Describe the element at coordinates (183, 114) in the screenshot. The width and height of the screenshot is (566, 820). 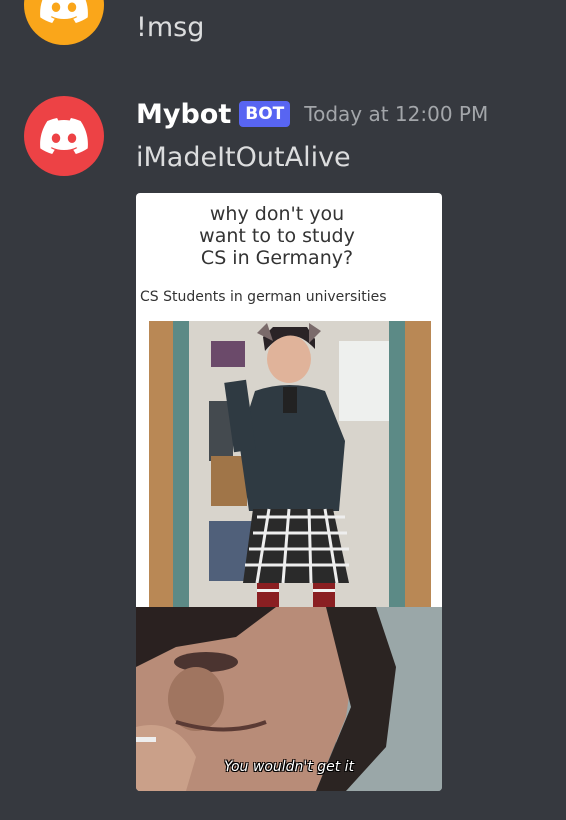
I see `username: Mybot` at that location.